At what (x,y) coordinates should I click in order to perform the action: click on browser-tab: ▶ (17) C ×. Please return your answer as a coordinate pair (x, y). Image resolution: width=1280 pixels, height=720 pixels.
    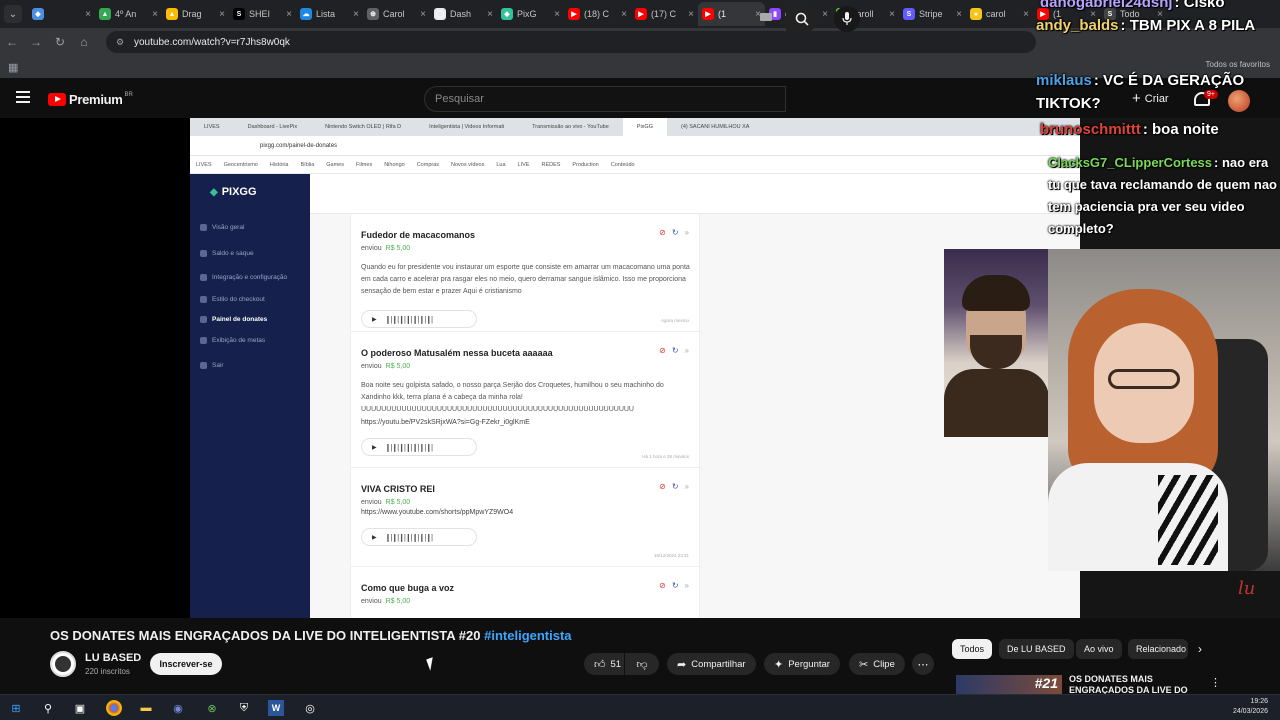
    Looking at the image, I should click on (664, 14).